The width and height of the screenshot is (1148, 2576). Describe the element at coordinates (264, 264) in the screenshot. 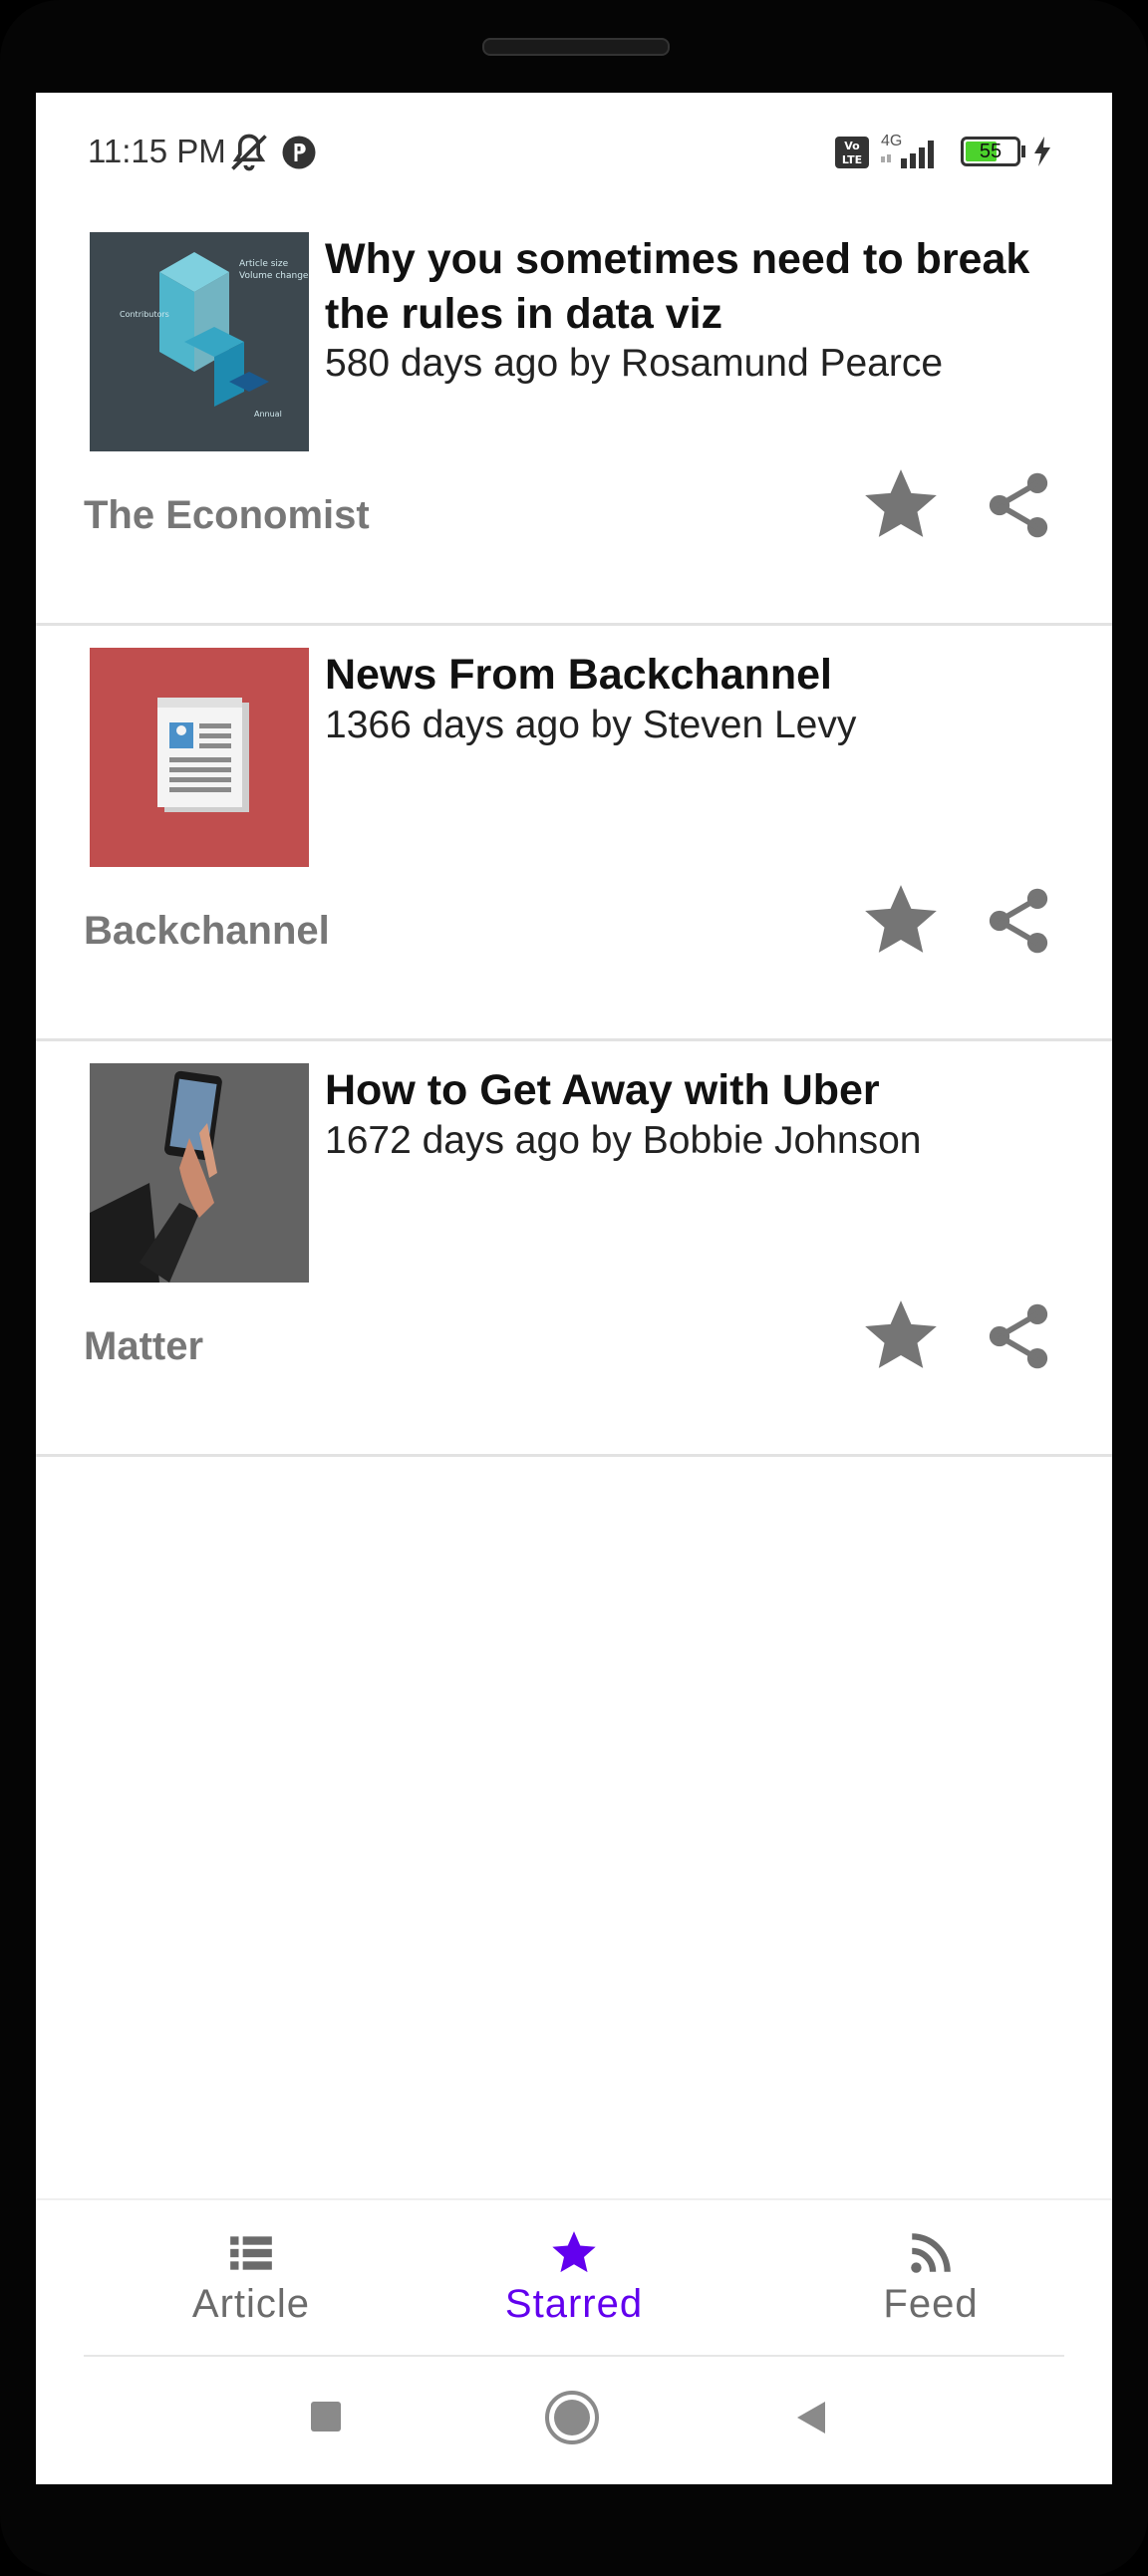

I see `svg-text: Article size` at that location.